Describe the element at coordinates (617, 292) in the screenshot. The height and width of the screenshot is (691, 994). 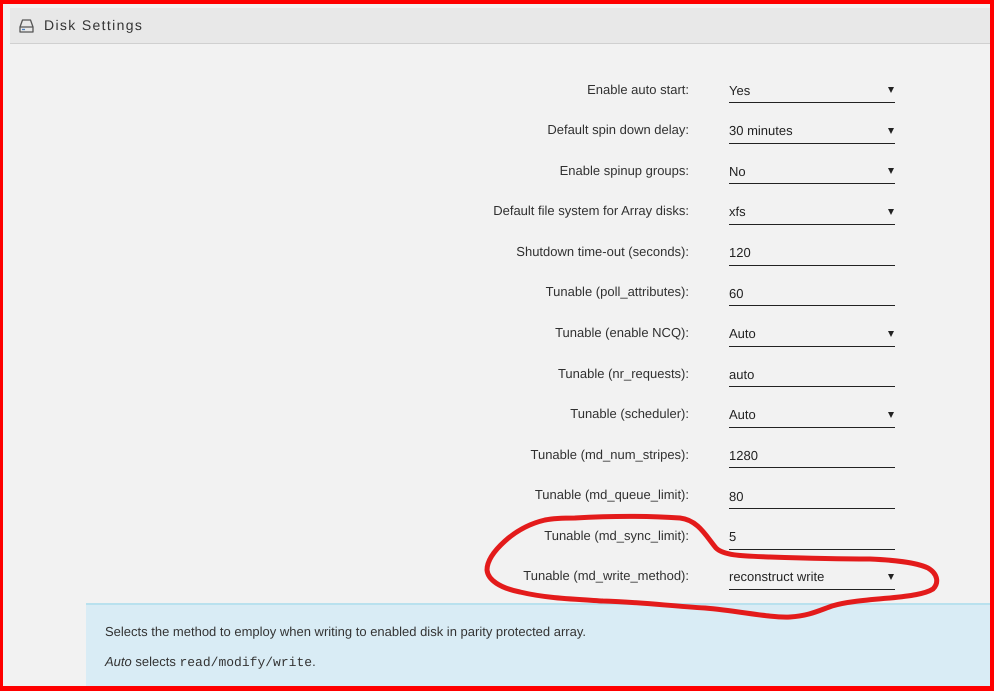
I see `field-label: Tunable (poll_attributes):` at that location.